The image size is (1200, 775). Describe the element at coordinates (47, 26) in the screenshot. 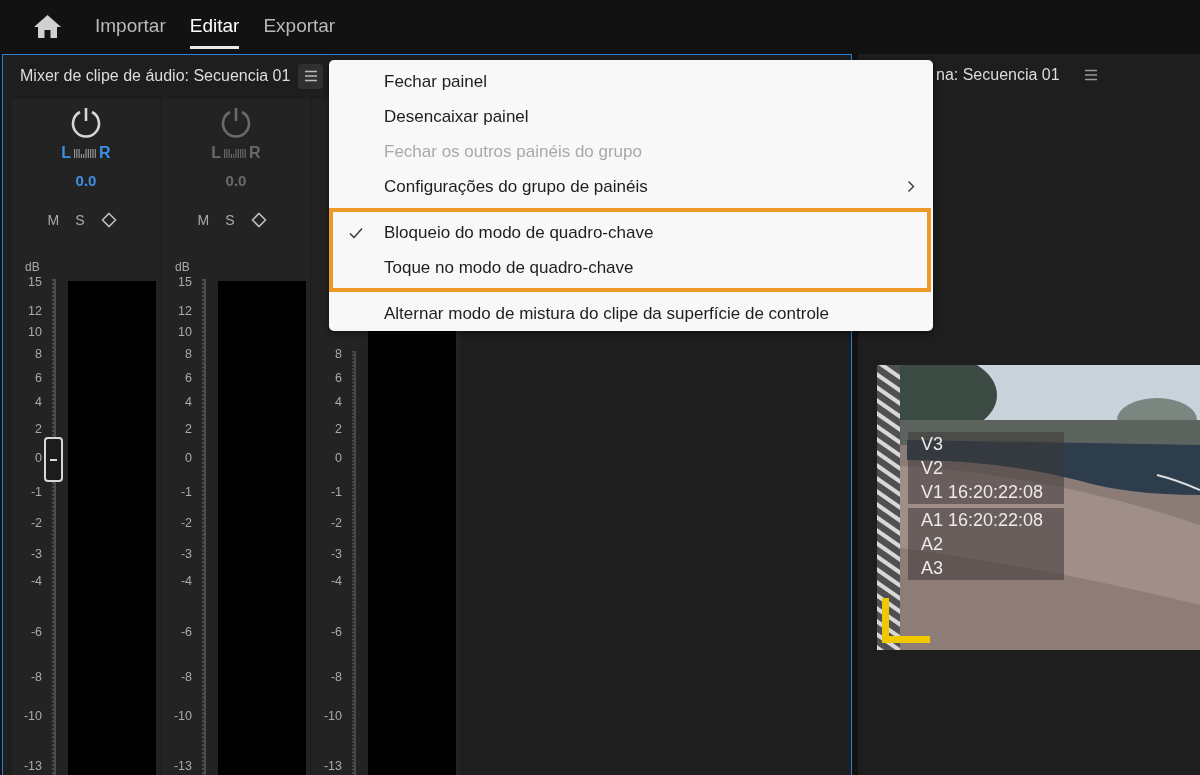

I see `home-icon` at that location.